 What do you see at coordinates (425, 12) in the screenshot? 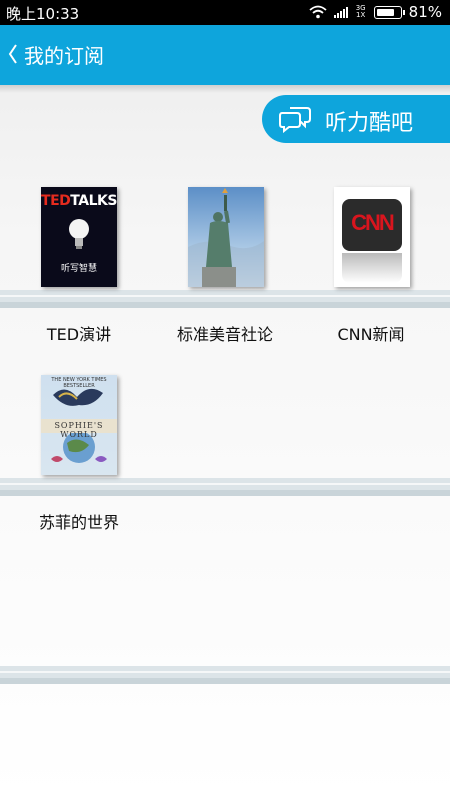
I see `battery-percent: 81%` at bounding box center [425, 12].